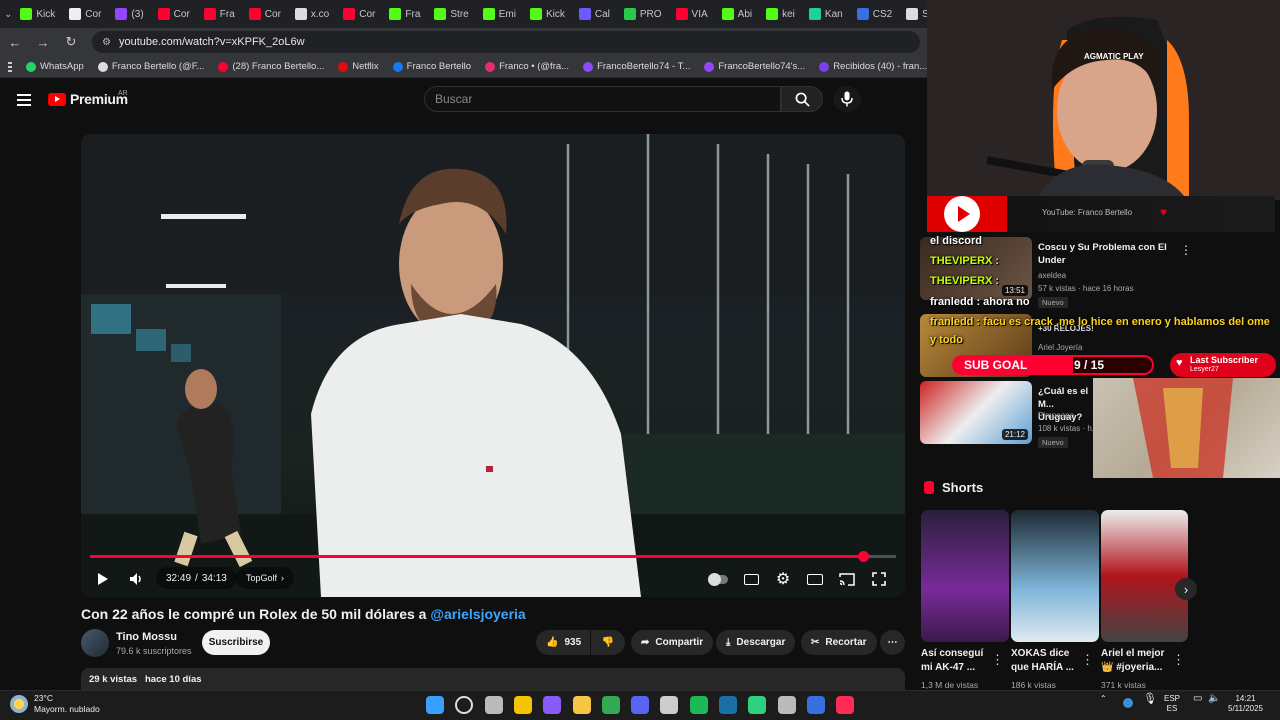 The width and height of the screenshot is (1280, 720). What do you see at coordinates (718, 579) in the screenshot?
I see `autoplay-toggle` at bounding box center [718, 579].